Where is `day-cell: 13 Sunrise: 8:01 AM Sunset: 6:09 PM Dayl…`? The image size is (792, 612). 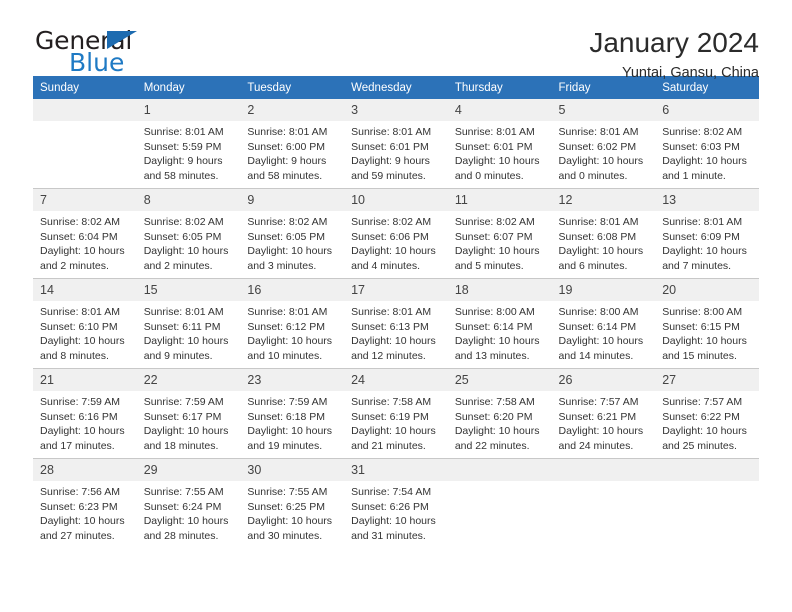 day-cell: 13 Sunrise: 8:01 AM Sunset: 6:09 PM Dayl… is located at coordinates (707, 233).